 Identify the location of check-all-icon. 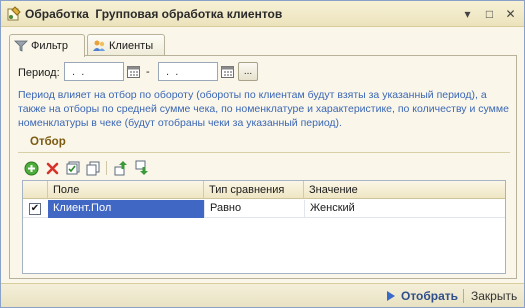
(73, 168).